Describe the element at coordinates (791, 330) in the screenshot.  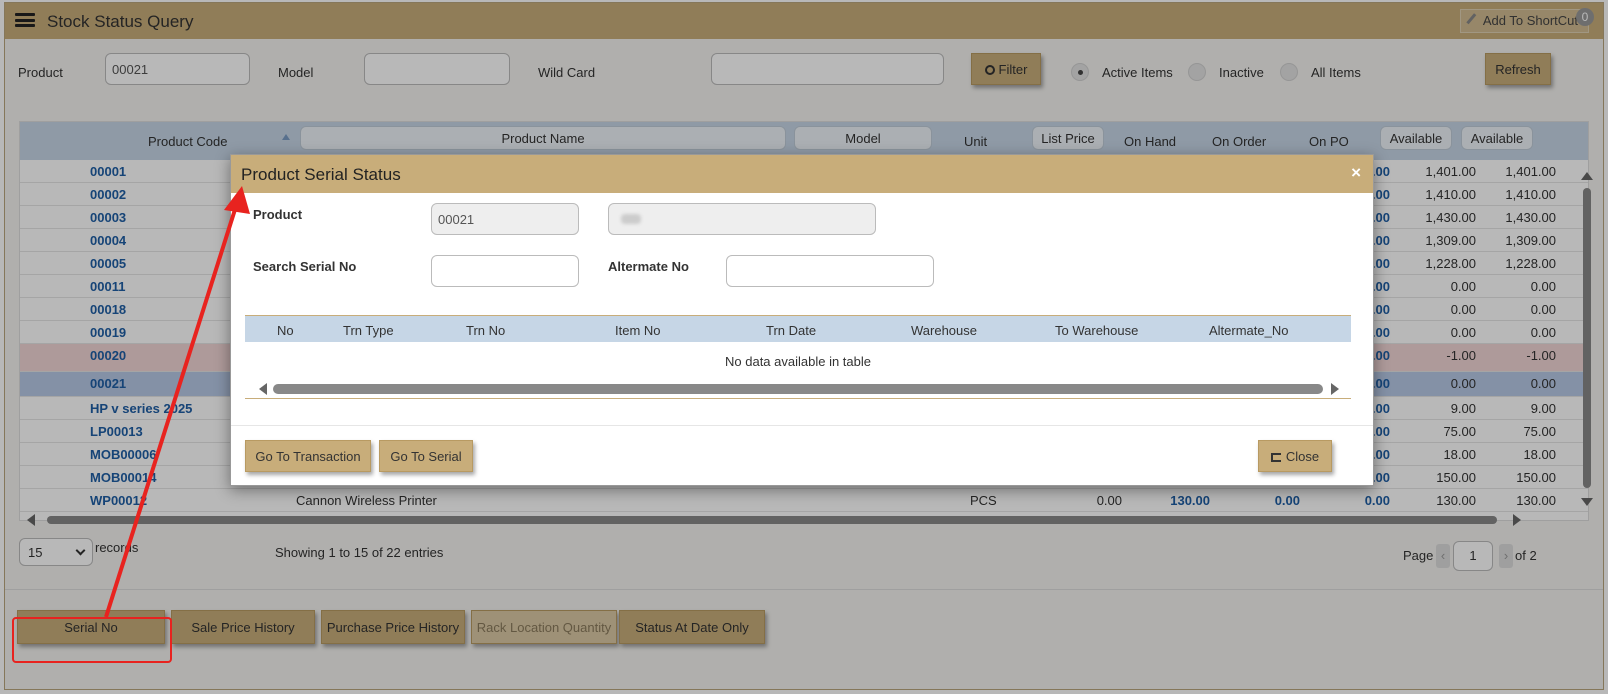
I see `col-trn-date: Trn Date` at that location.